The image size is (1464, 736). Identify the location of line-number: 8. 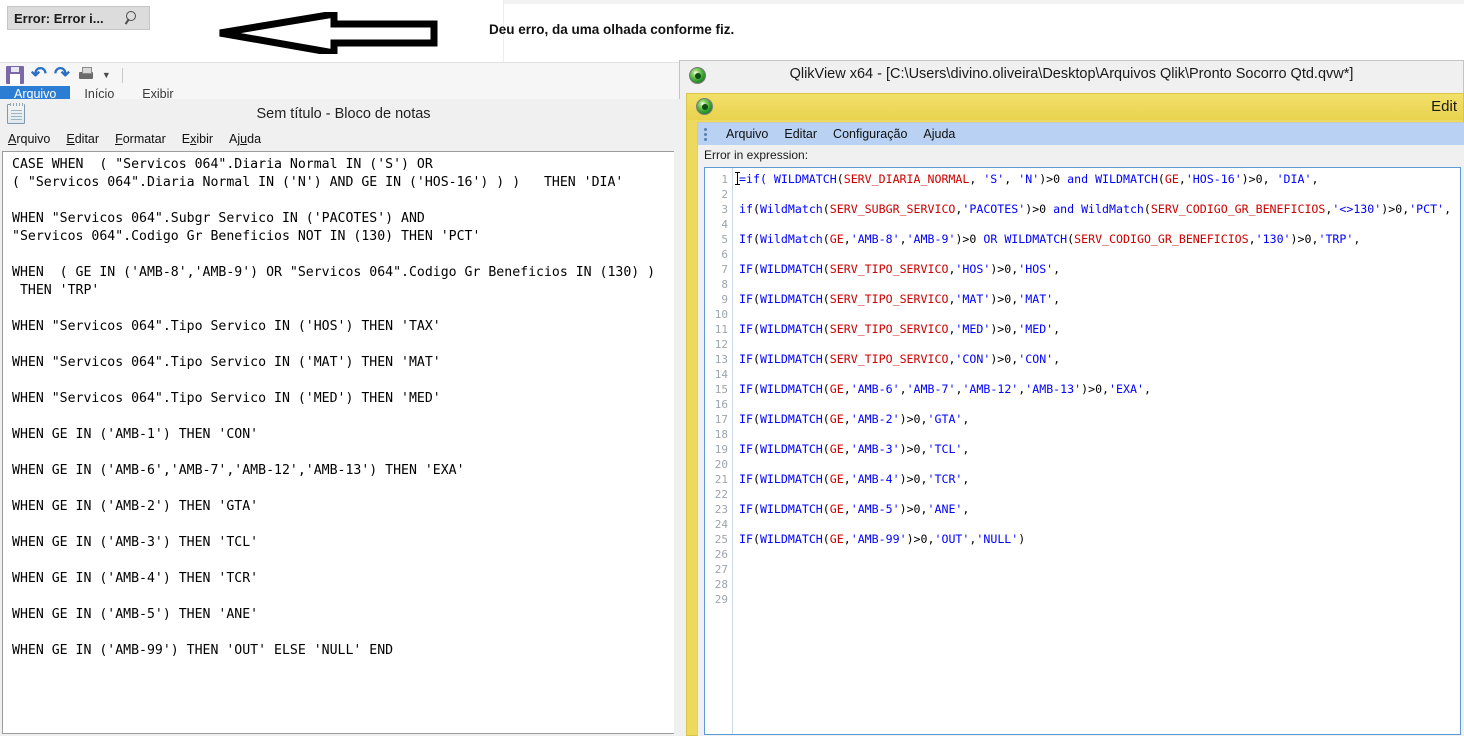
(724, 284).